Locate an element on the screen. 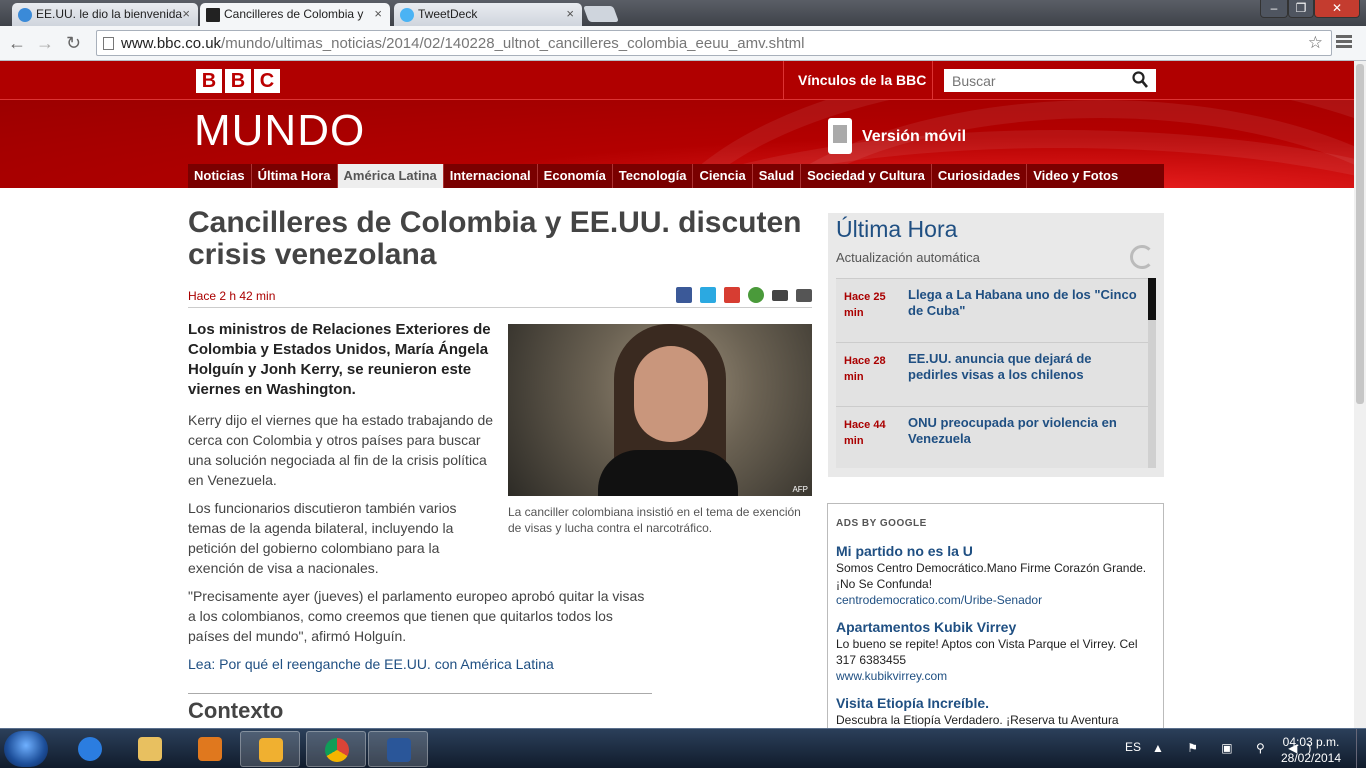  chrome-menu-icon is located at coordinates (1344, 42).